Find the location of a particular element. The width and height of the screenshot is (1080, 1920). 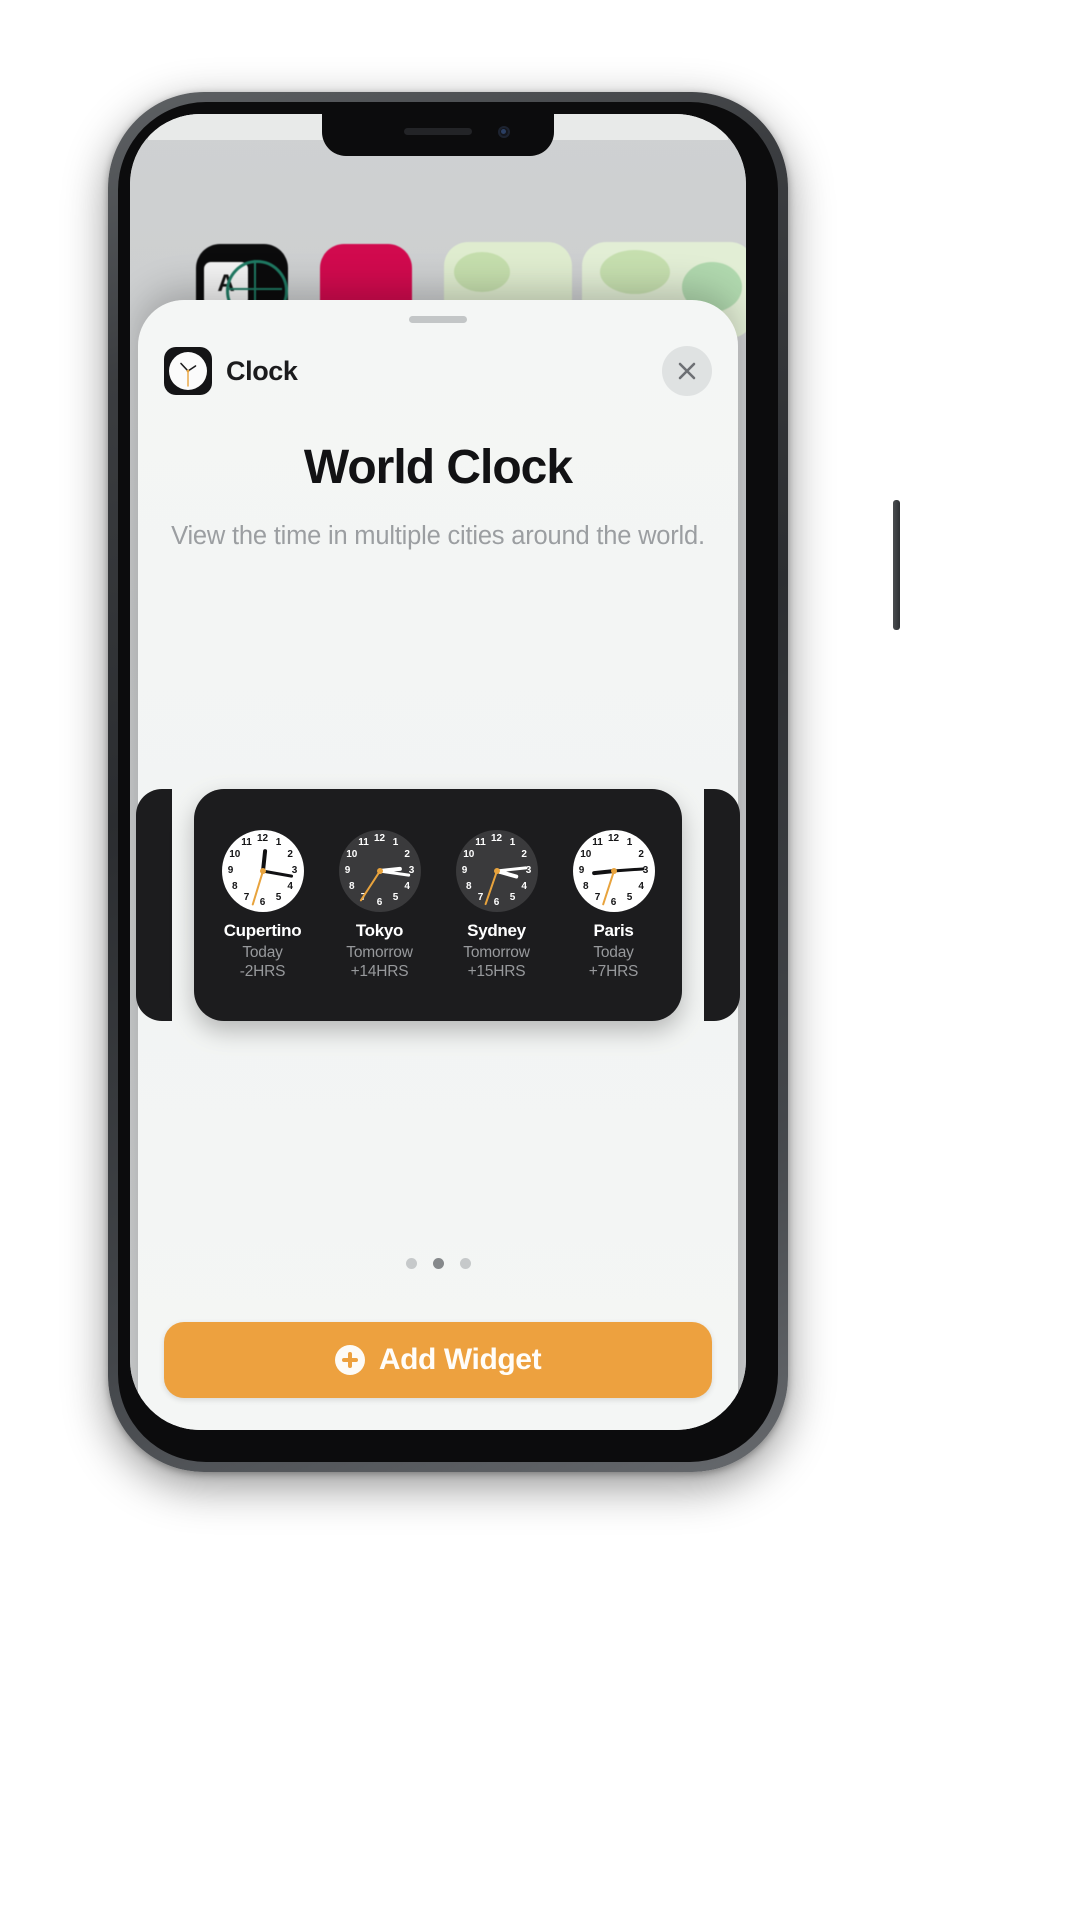

carousel-page-indicator is located at coordinates (438, 1263).